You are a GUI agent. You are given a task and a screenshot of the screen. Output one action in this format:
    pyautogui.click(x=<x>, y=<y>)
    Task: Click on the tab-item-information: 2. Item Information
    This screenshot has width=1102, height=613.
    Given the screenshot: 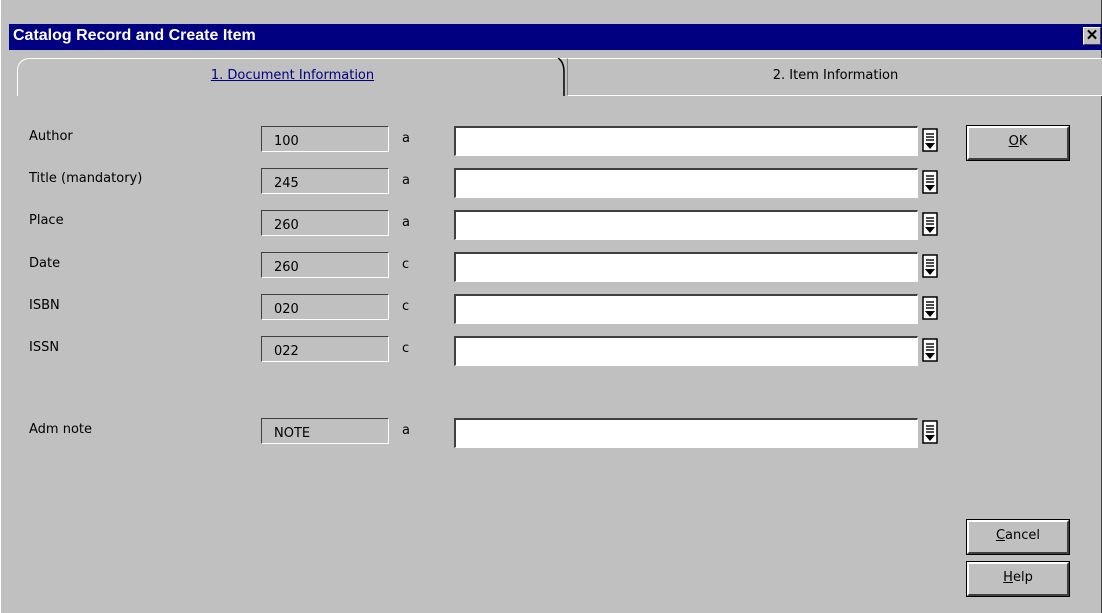 What is the action you would take?
    pyautogui.click(x=834, y=77)
    